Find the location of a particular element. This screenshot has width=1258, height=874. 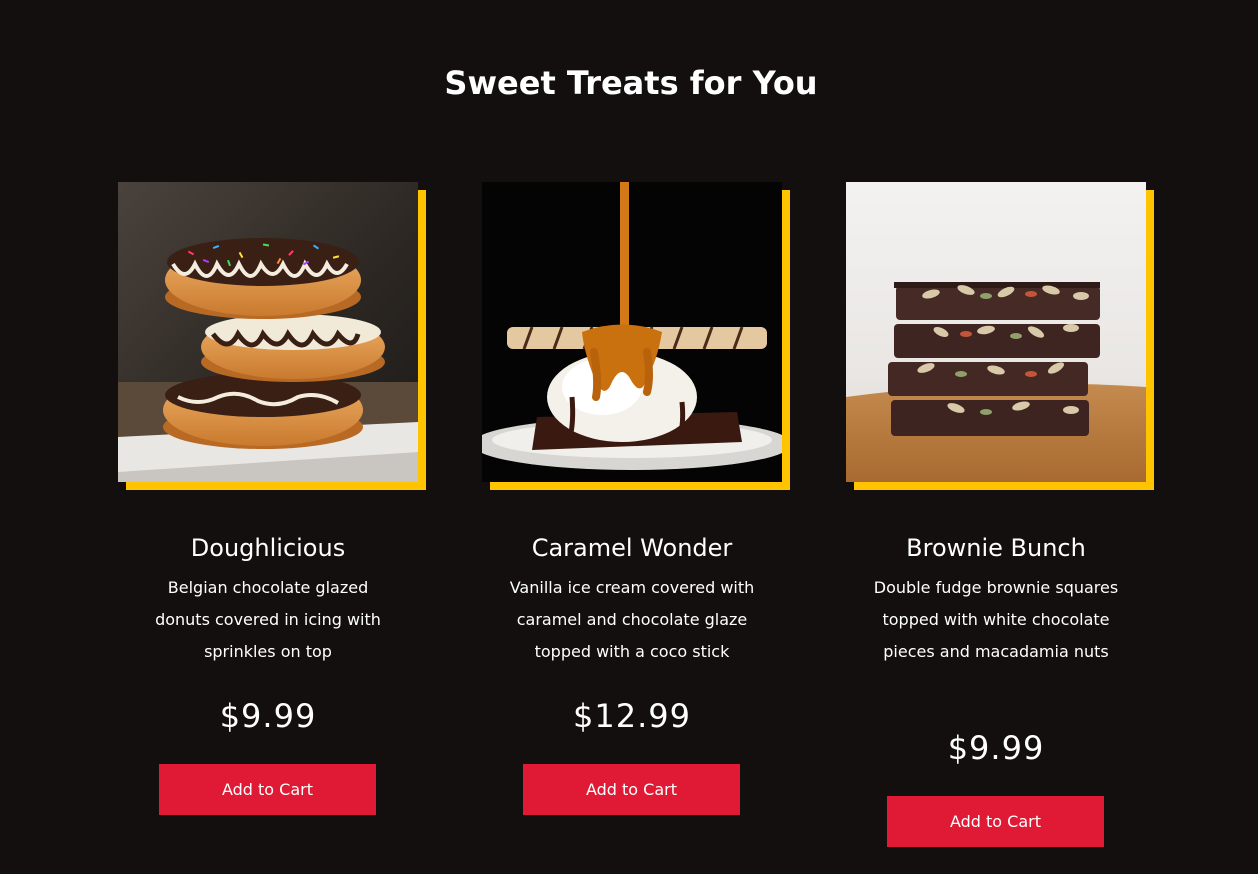

stacked-donuts-photo is located at coordinates (268, 332).